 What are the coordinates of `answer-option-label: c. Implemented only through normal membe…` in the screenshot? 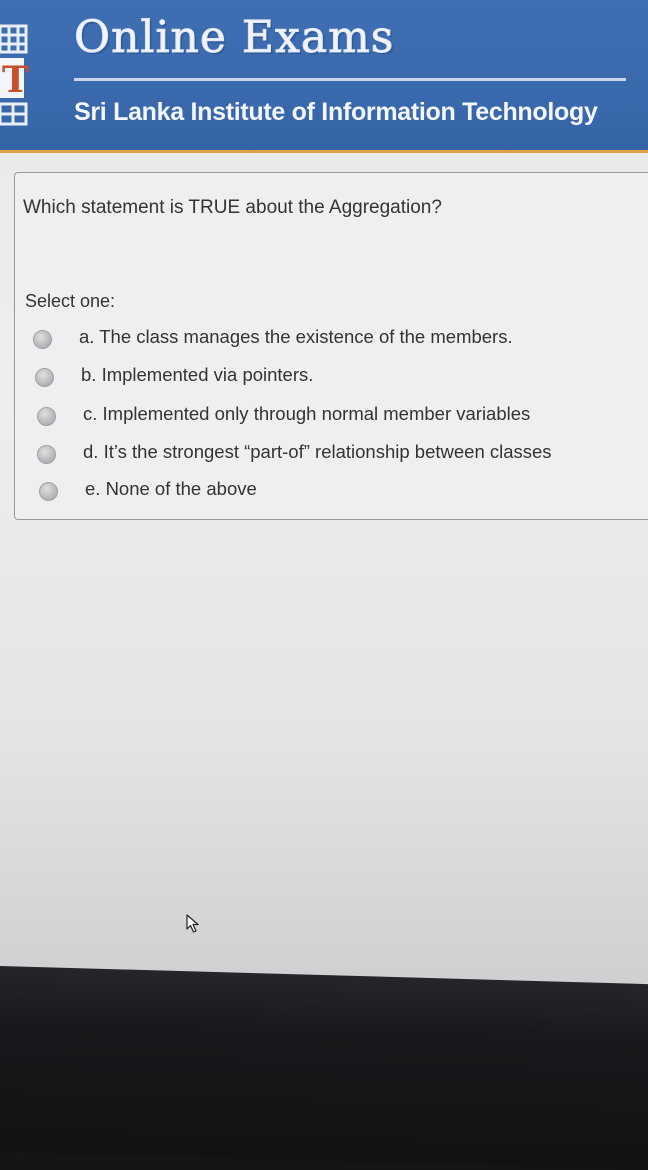 It's located at (306, 414).